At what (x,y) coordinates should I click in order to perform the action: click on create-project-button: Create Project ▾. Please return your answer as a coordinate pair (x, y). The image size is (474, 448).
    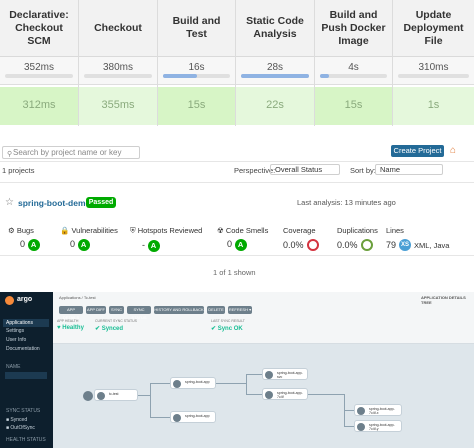
    Looking at the image, I should click on (417, 156).